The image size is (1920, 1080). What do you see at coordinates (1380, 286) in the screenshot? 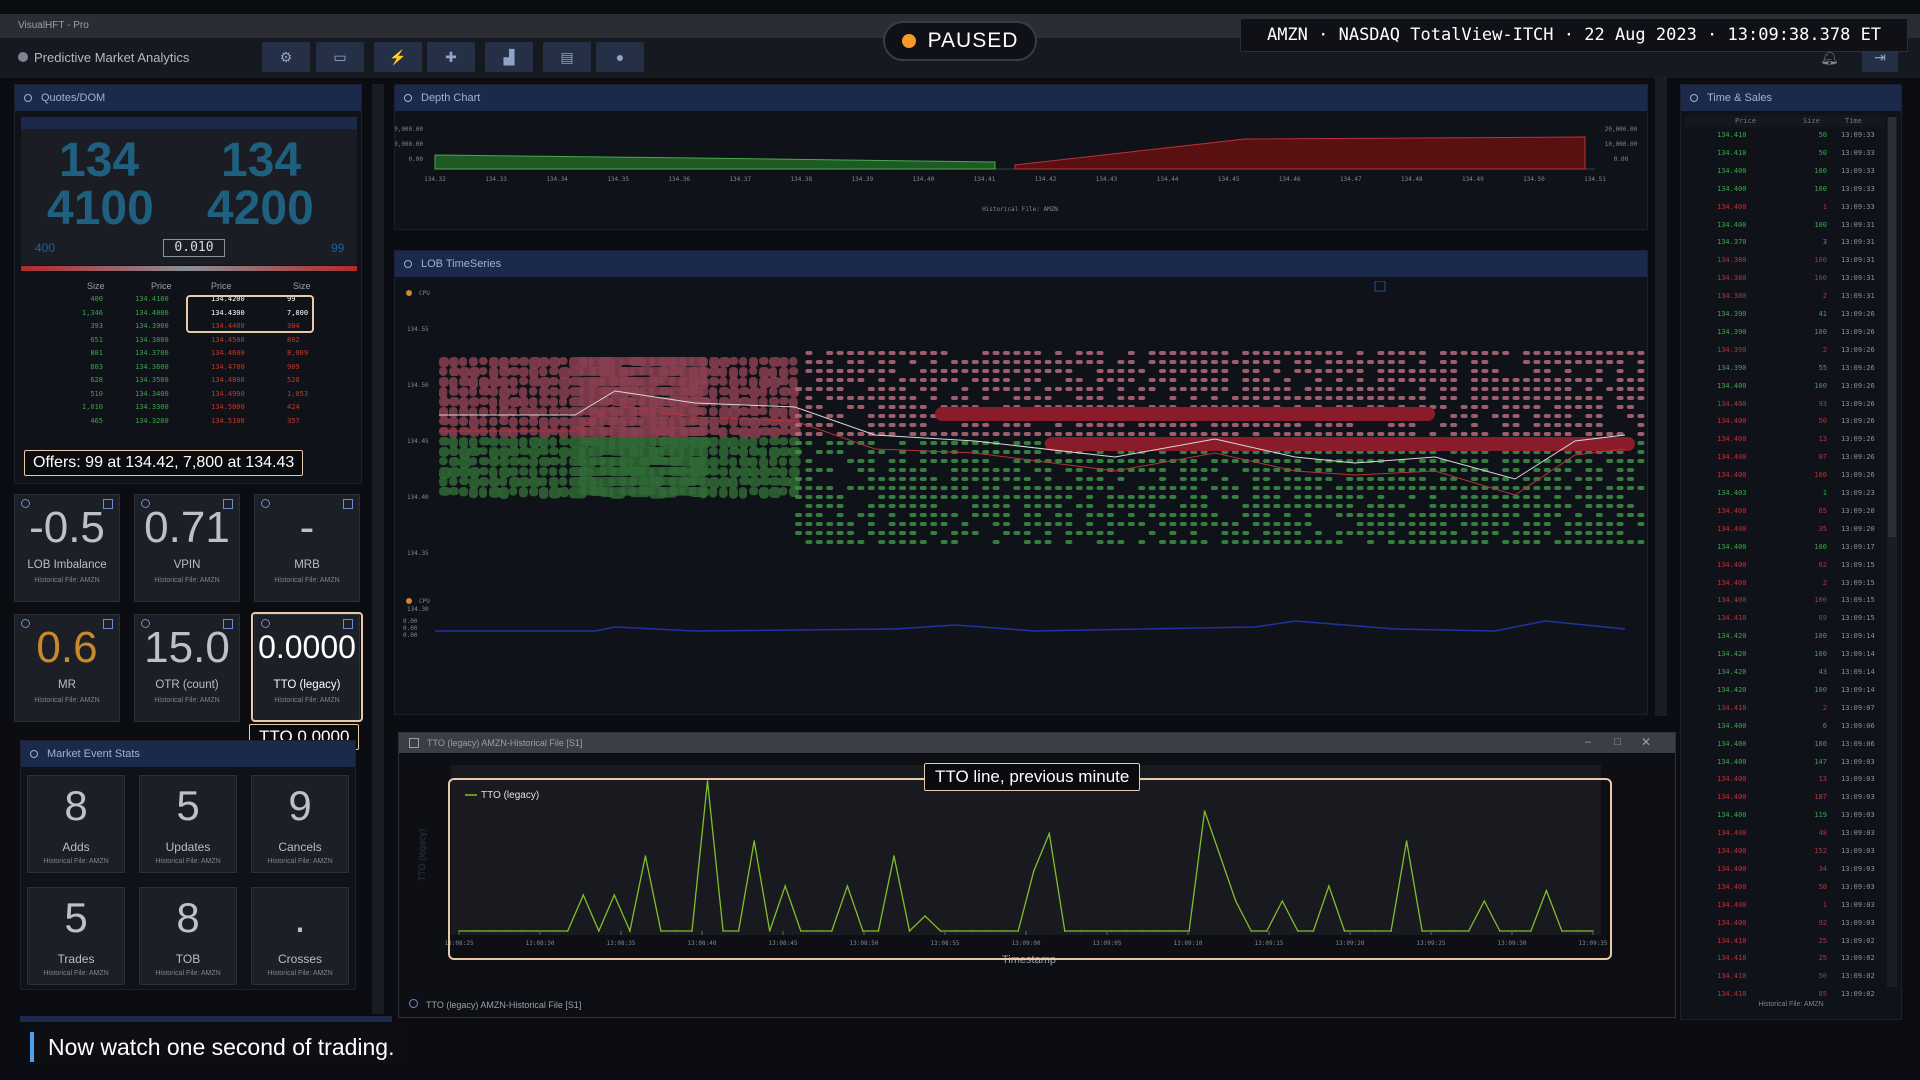
I see `expand-icon` at bounding box center [1380, 286].